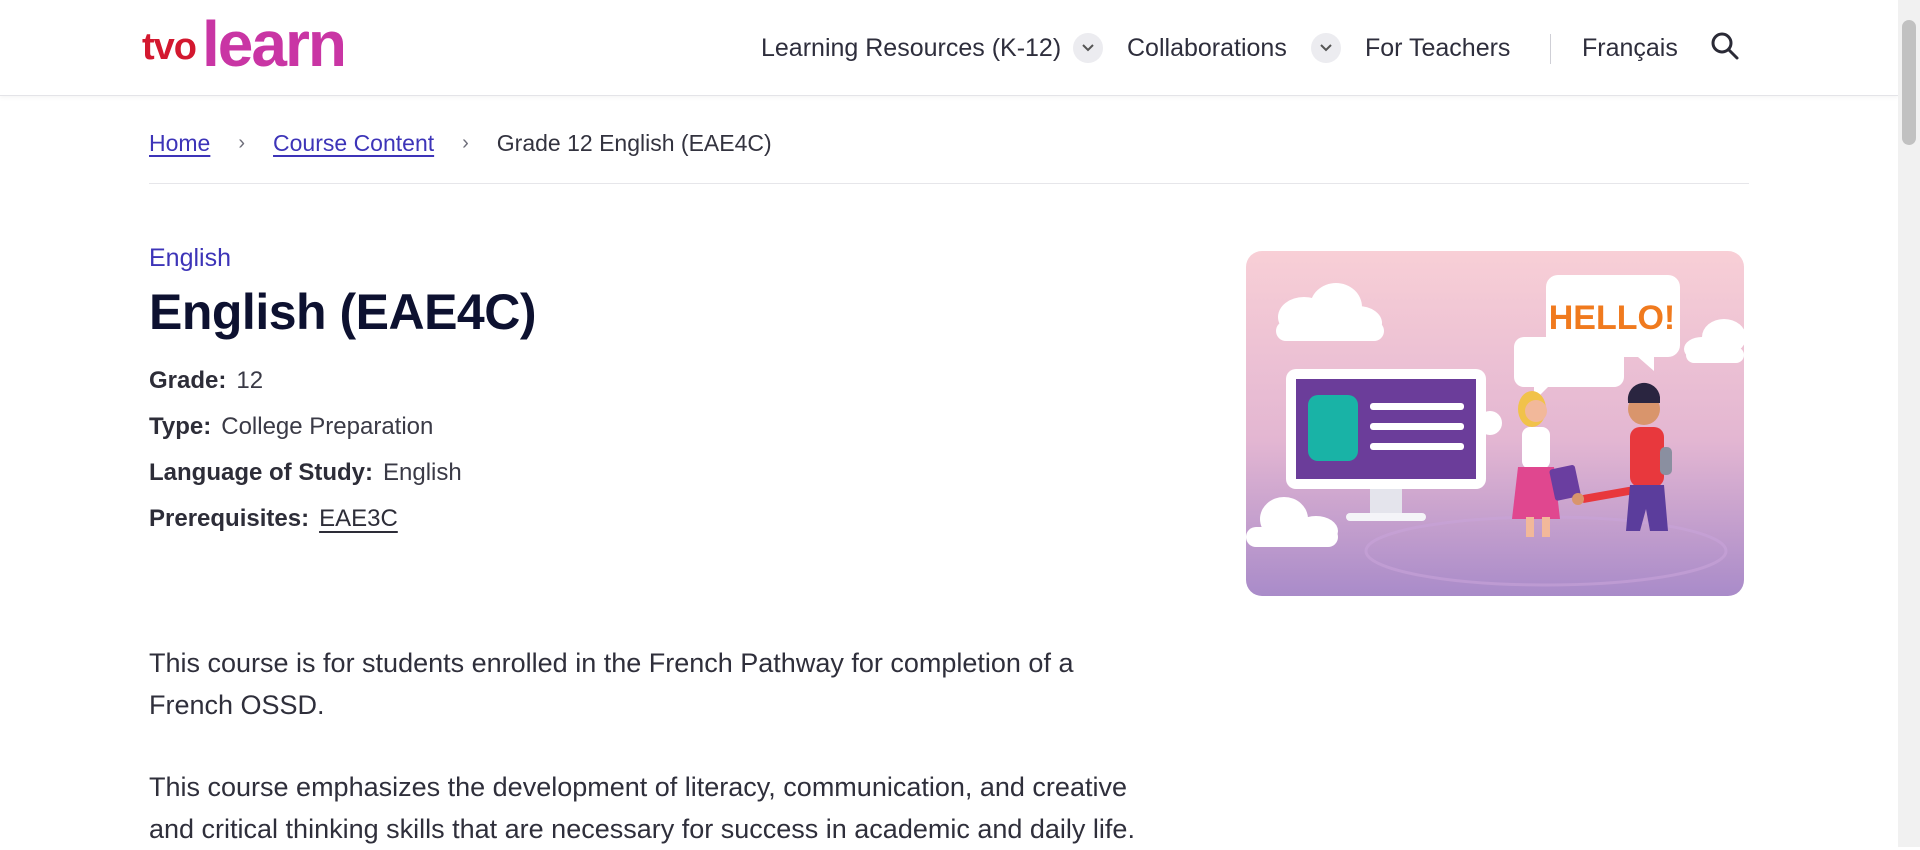 The width and height of the screenshot is (1920, 850). I want to click on search-button, so click(1725, 48).